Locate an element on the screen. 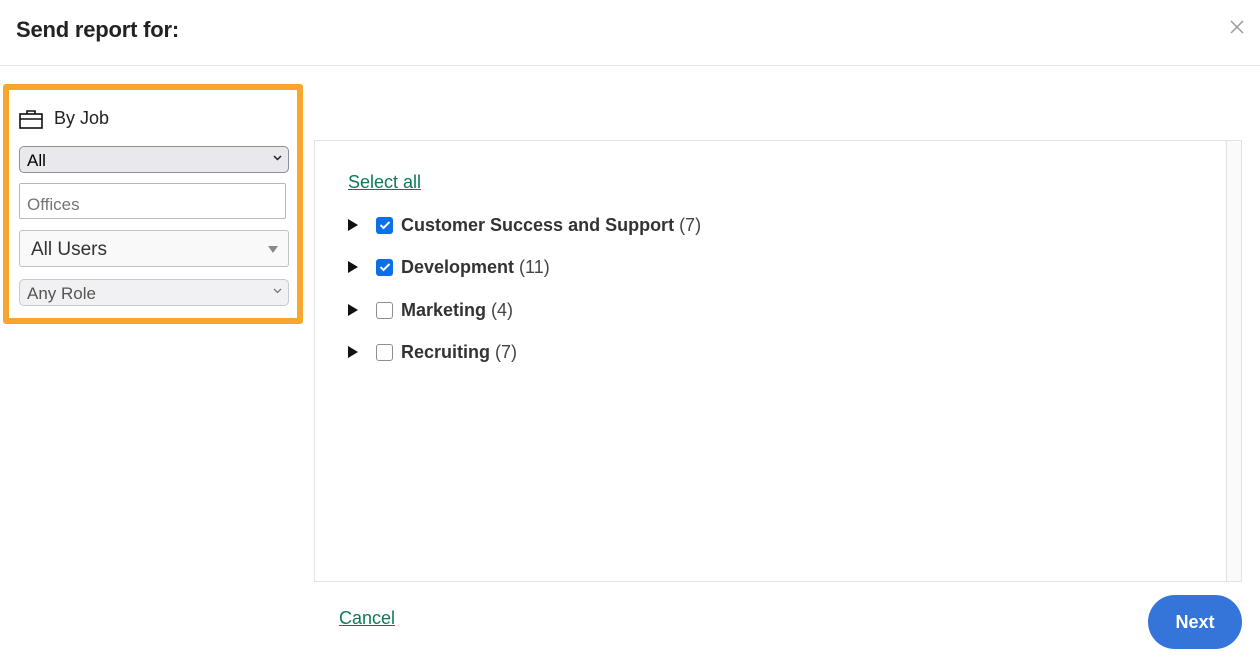  filter-panel: By Job All All Users Any Role is located at coordinates (153, 204).